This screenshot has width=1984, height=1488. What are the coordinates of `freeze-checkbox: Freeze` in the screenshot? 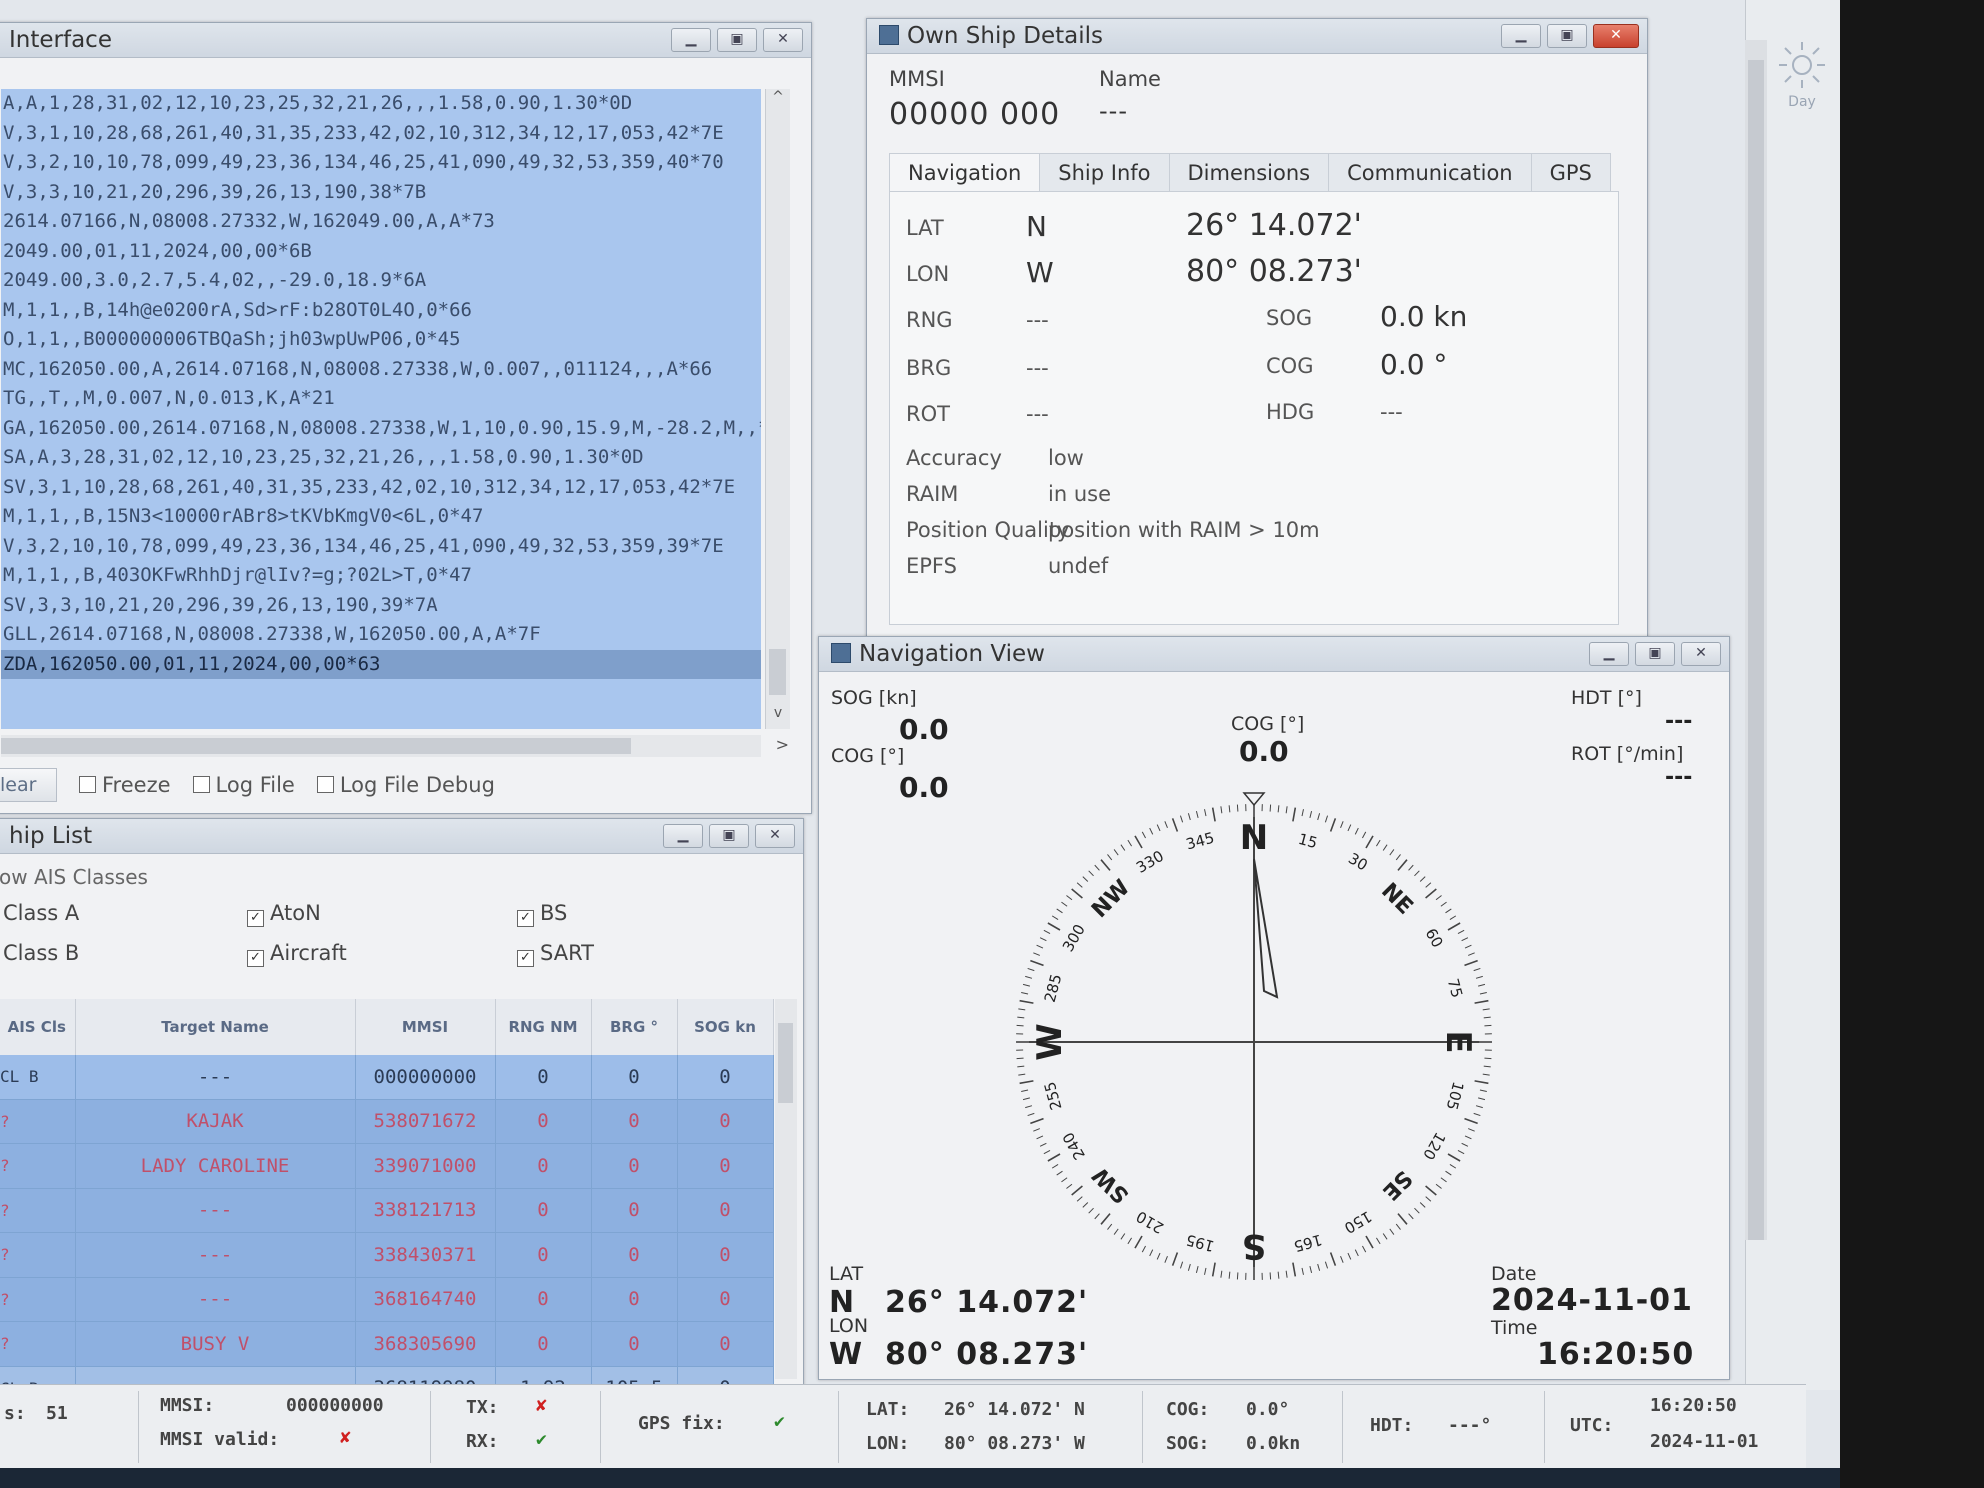 It's located at (125, 785).